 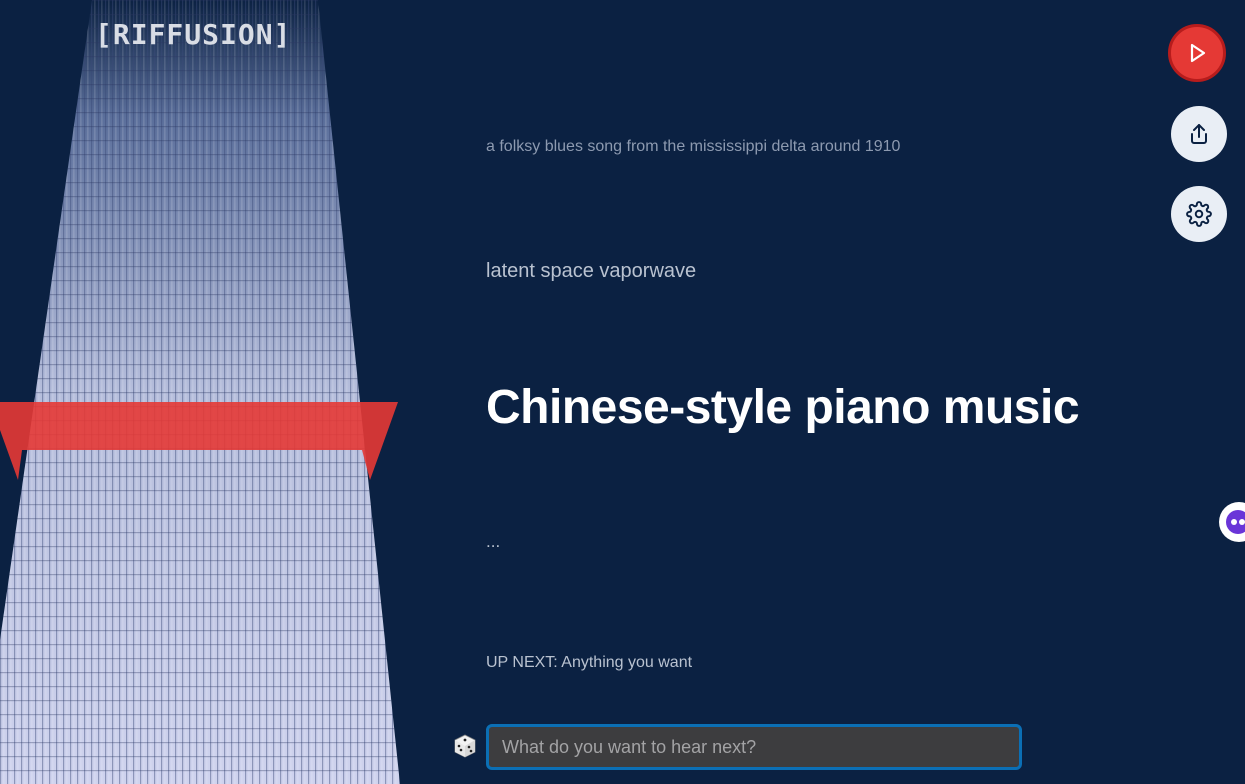 I want to click on next-prompt-input, so click(x=754, y=747).